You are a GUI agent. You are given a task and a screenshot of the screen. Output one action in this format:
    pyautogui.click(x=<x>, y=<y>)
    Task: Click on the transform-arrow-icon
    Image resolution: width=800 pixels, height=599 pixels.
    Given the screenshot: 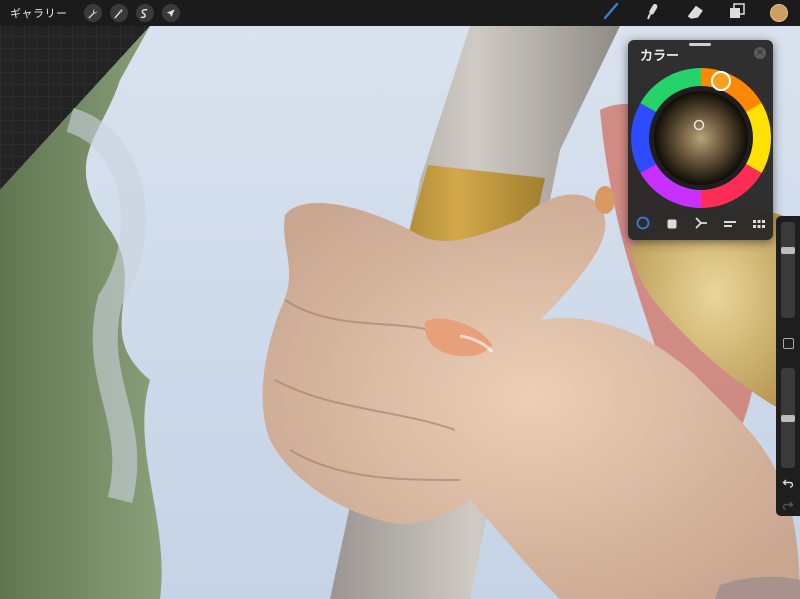 What is the action you would take?
    pyautogui.click(x=170, y=13)
    